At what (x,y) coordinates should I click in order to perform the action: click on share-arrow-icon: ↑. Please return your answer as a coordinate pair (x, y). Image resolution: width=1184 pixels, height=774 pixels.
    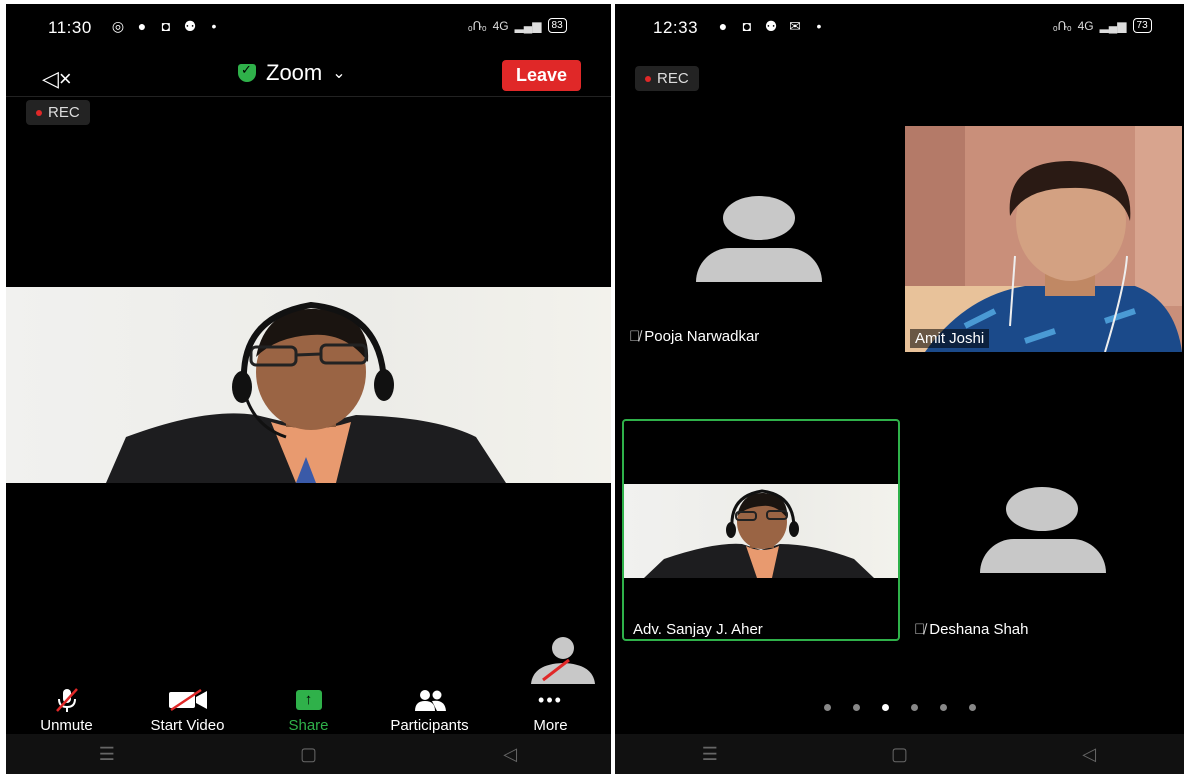
    Looking at the image, I should click on (308, 700).